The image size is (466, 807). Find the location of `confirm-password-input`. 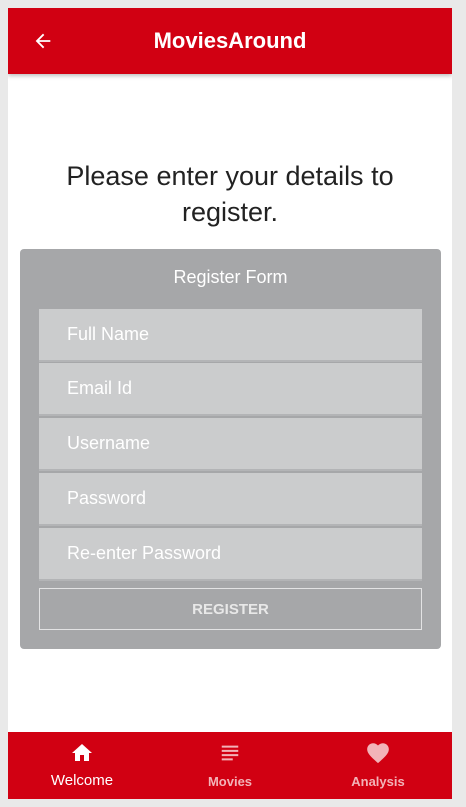

confirm-password-input is located at coordinates (230, 553).